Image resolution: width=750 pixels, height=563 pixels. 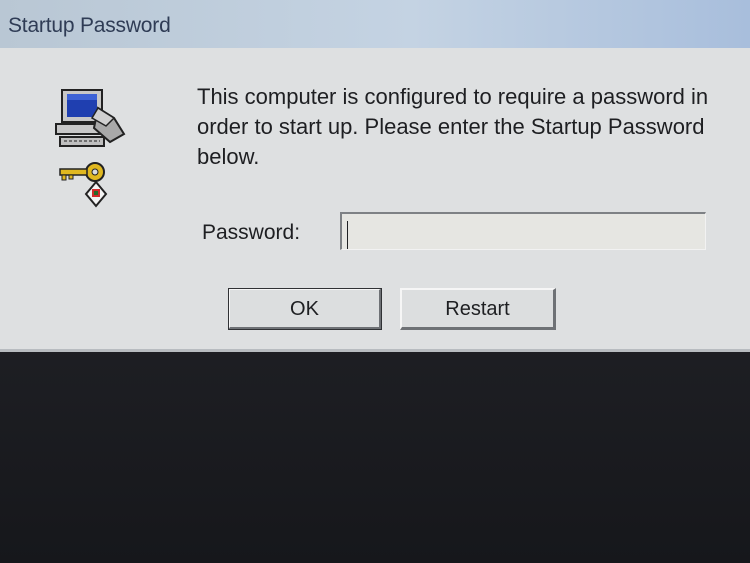 I want to click on text-caret, so click(x=347, y=235).